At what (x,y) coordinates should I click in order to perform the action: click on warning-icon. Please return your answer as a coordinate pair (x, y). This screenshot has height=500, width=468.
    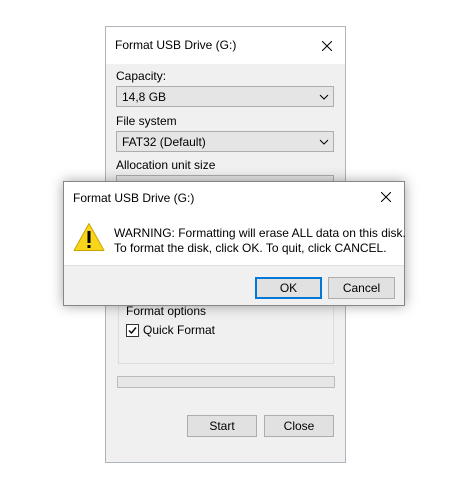
    Looking at the image, I should click on (89, 237).